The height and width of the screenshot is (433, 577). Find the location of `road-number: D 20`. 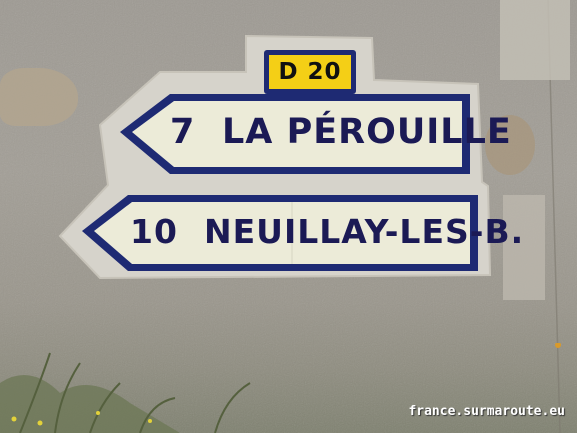

road-number: D 20 is located at coordinates (310, 72).